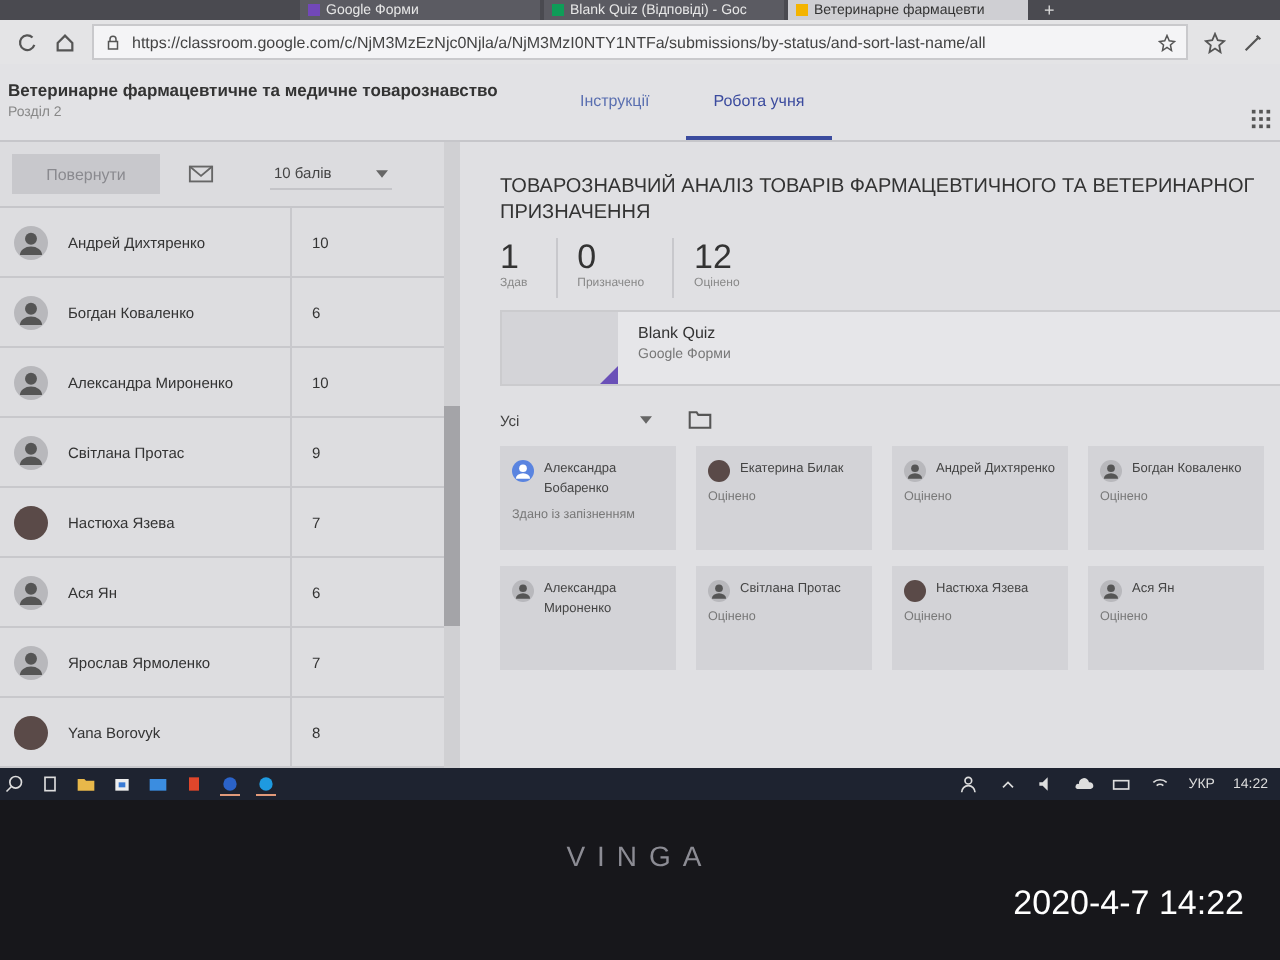  What do you see at coordinates (588, 257) in the screenshot?
I see `stat-value: 0` at bounding box center [588, 257].